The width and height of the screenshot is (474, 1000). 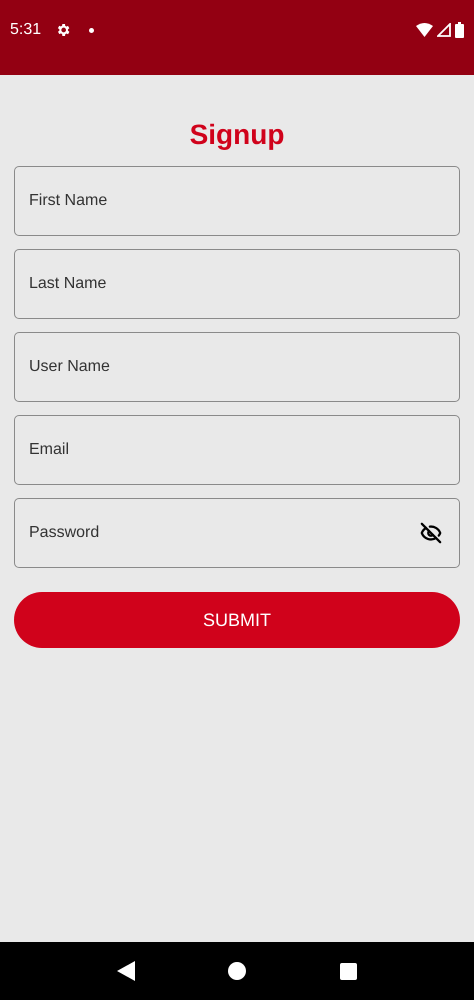 What do you see at coordinates (349, 971) in the screenshot?
I see `recents-icon` at bounding box center [349, 971].